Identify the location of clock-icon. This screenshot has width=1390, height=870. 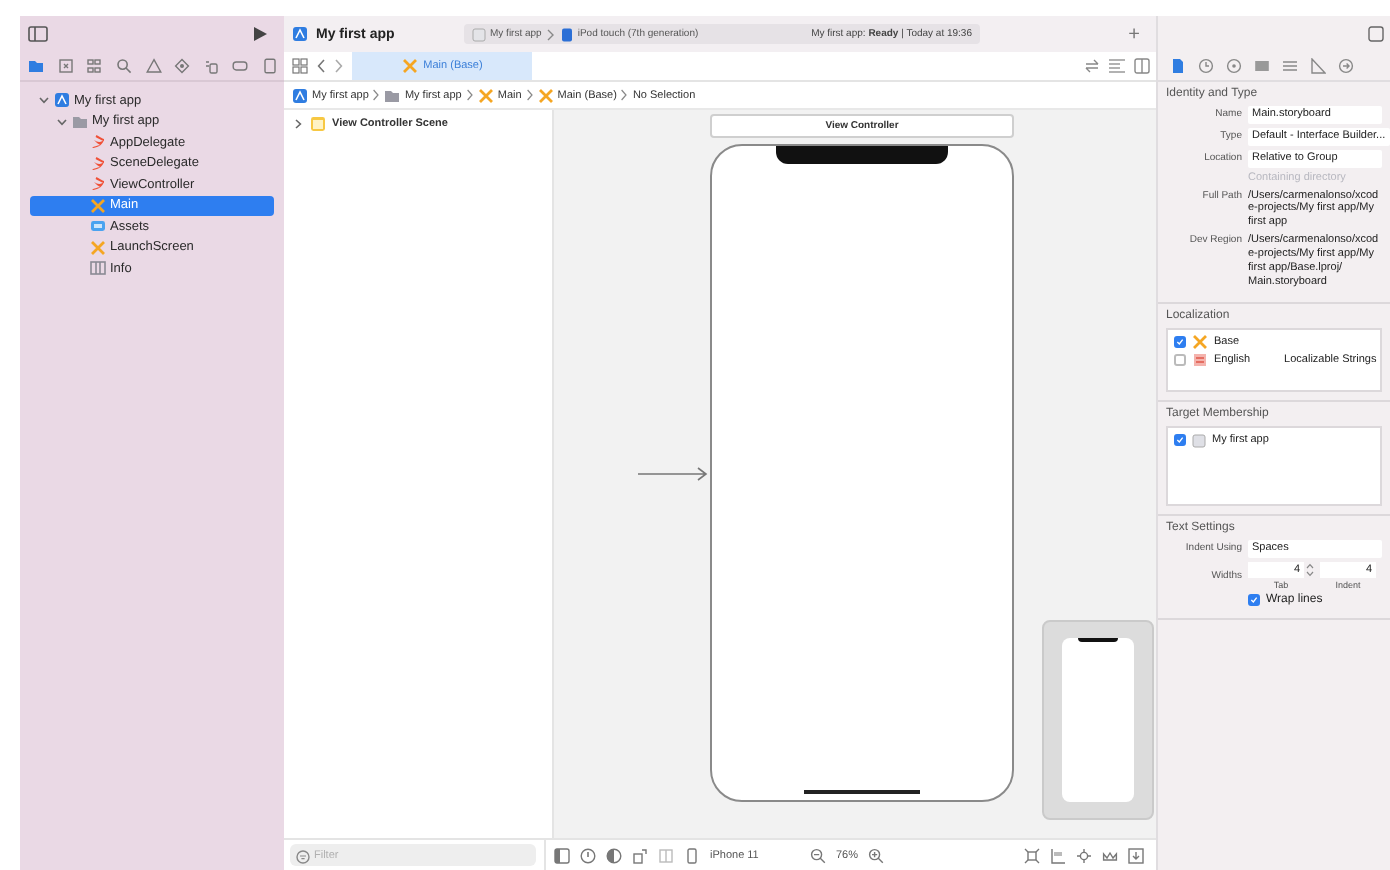
(1206, 66).